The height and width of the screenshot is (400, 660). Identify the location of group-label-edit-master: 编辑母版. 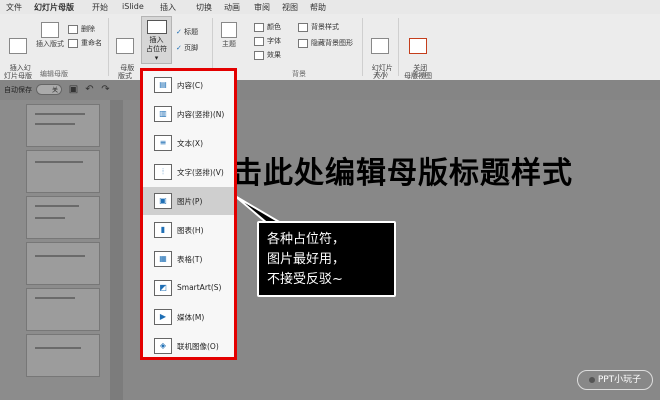
(54, 74).